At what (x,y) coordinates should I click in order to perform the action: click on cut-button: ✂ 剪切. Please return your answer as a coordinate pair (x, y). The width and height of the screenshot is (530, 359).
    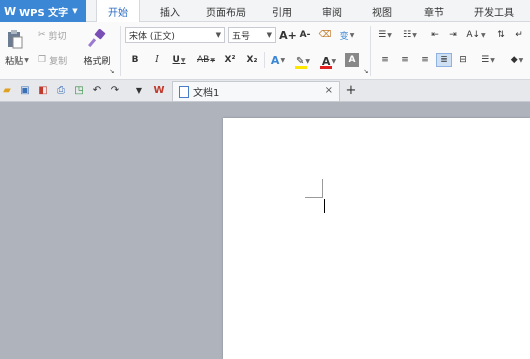
    Looking at the image, I should click on (57, 35).